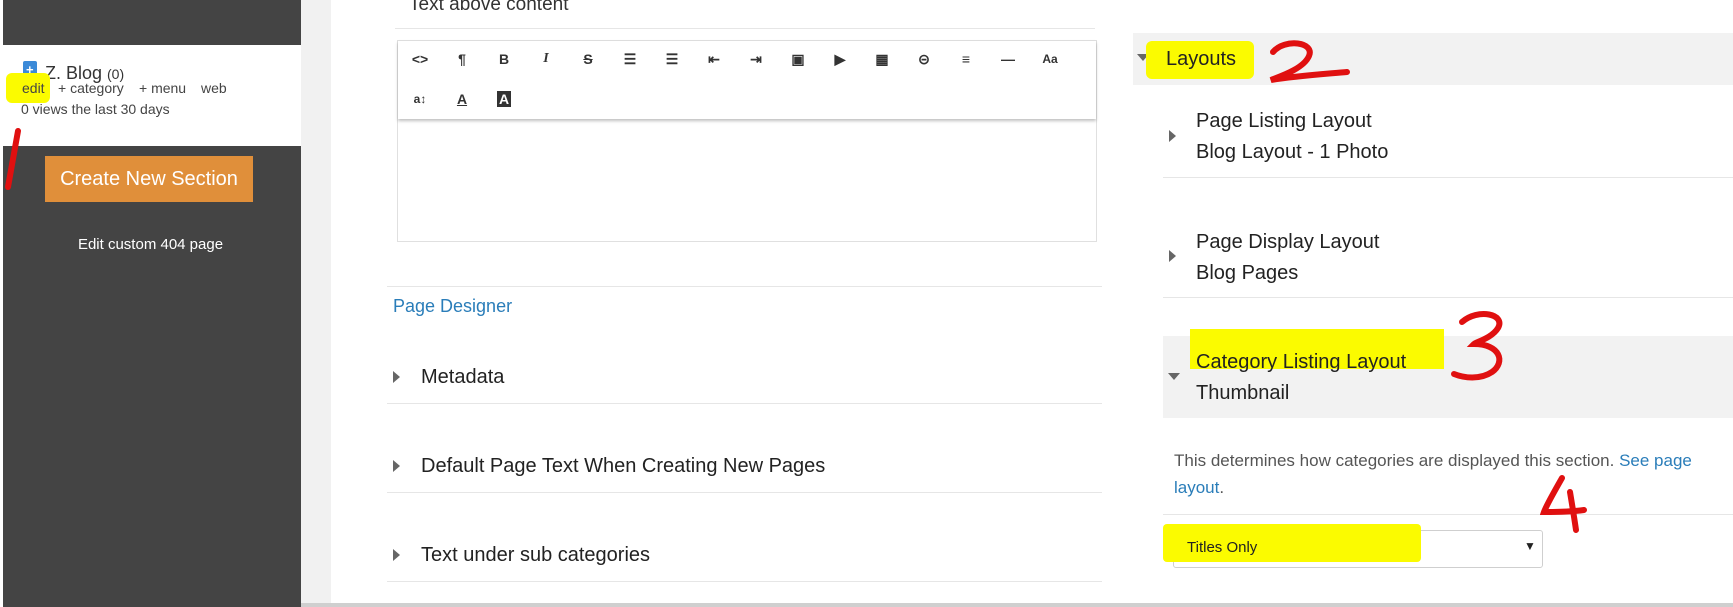 This screenshot has height=607, width=1733. What do you see at coordinates (966, 59) in the screenshot?
I see `align-icon: ≡` at bounding box center [966, 59].